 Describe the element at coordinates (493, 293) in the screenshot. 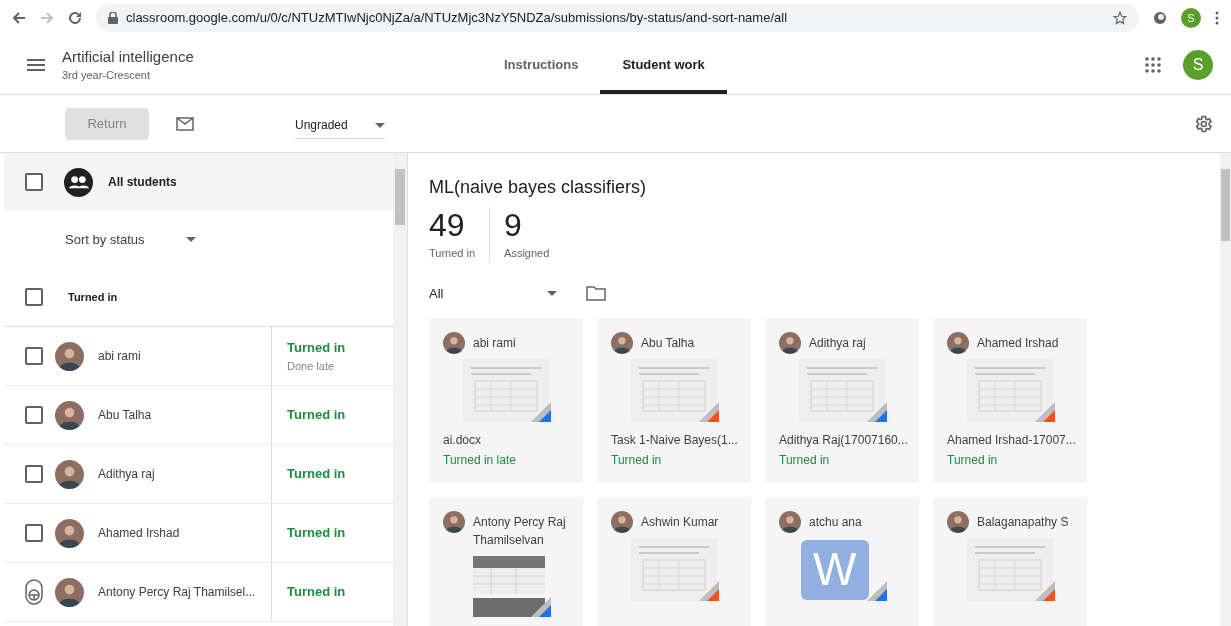

I see `filter-dropdown: All` at that location.